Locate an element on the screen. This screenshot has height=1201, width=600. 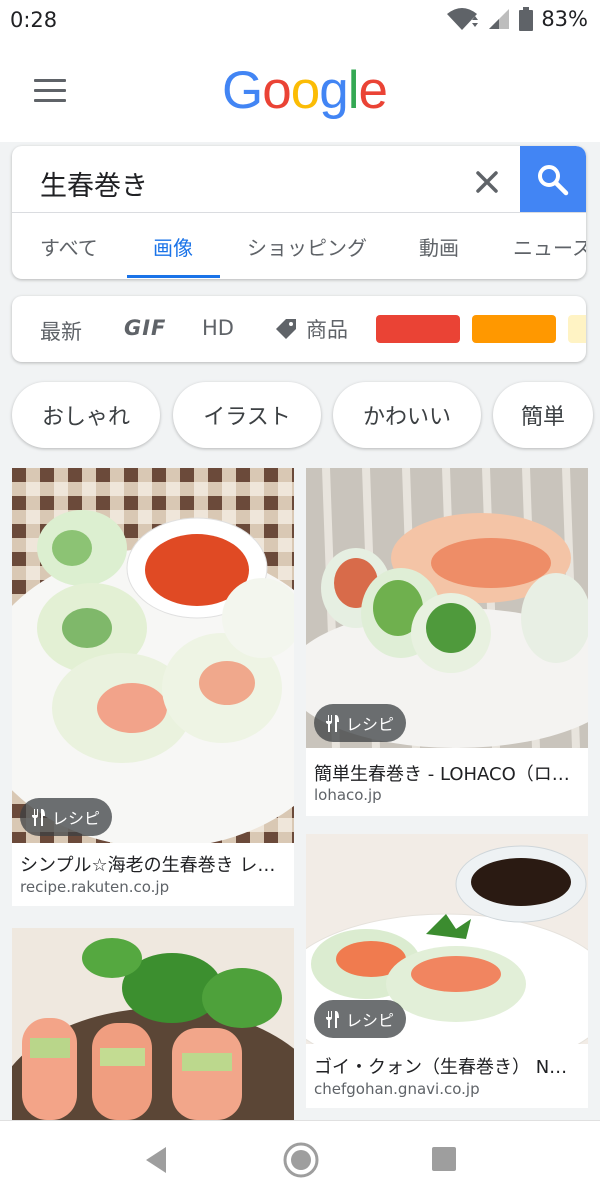
chip-illust: イラスト is located at coordinates (247, 415).